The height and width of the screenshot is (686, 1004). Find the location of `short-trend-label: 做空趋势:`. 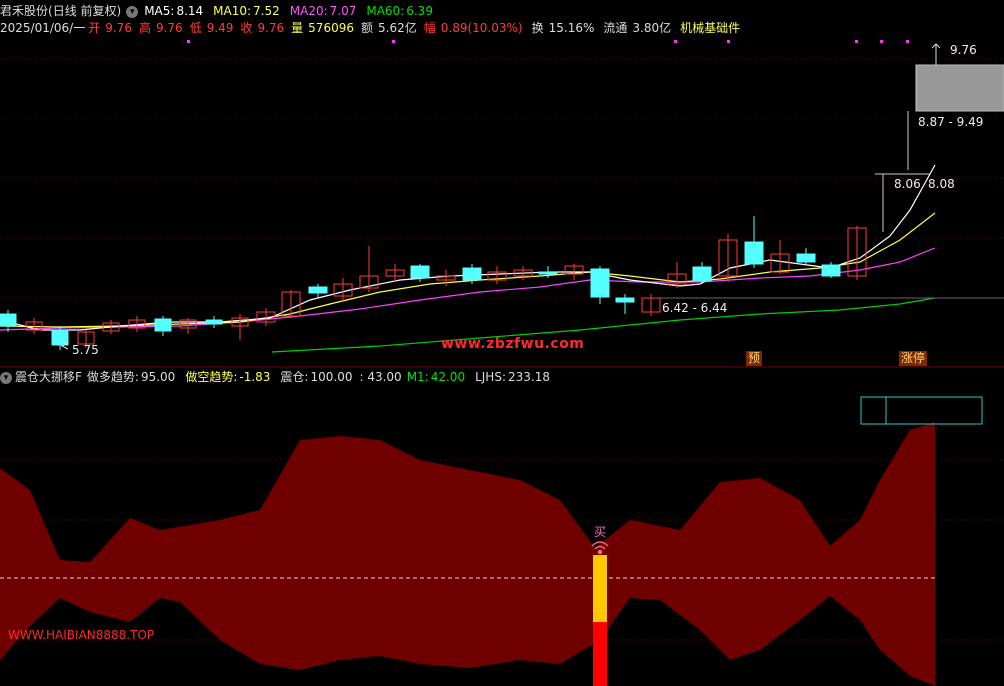

short-trend-label: 做空趋势: is located at coordinates (211, 377).